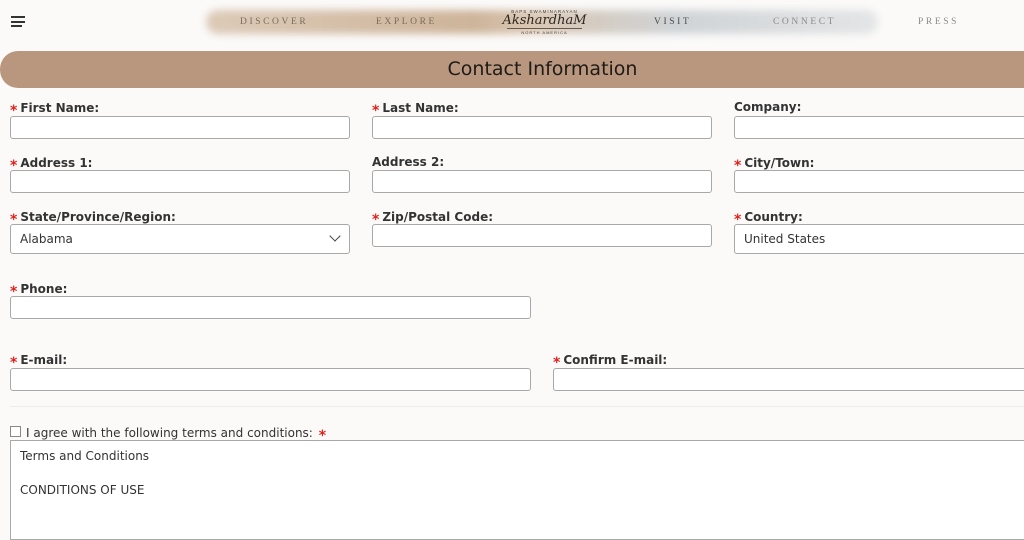 Image resolution: width=1024 pixels, height=540 pixels. What do you see at coordinates (774, 165) in the screenshot?
I see `city-label: * City/Town:` at bounding box center [774, 165].